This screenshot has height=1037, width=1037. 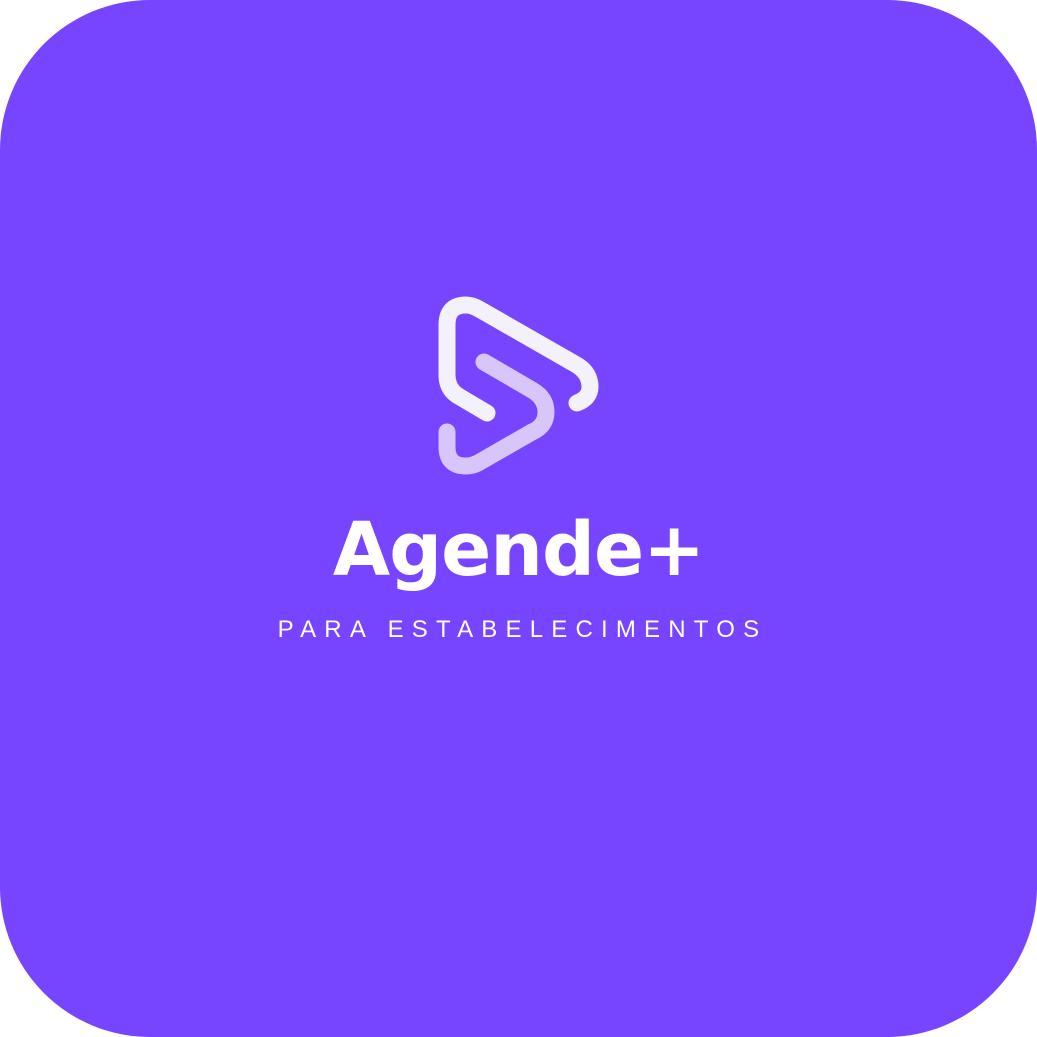 I want to click on brand-tagline: PARA ESTABELECIMENTOS, so click(x=522, y=629).